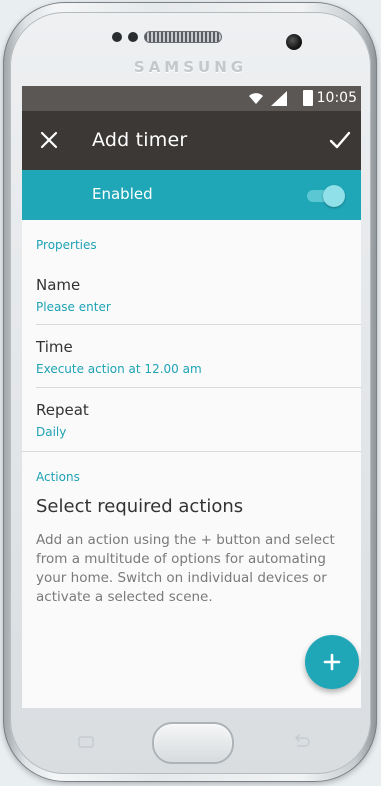 The height and width of the screenshot is (786, 381). I want to click on back-icon, so click(301, 742).